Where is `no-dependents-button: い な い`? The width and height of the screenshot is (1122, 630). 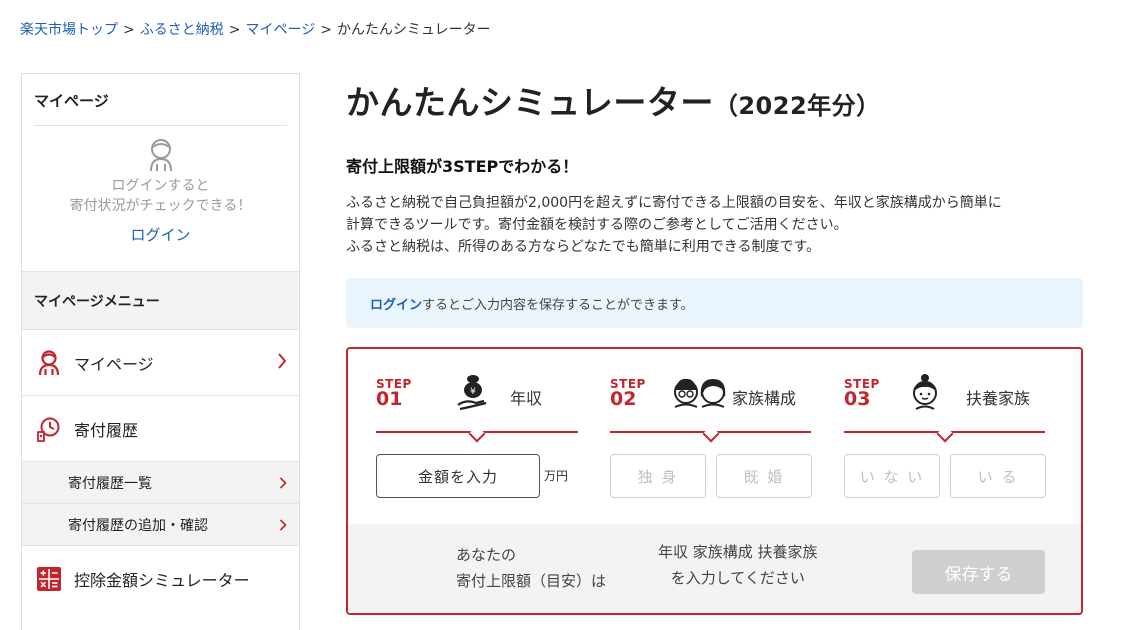
no-dependents-button: い な い is located at coordinates (892, 476).